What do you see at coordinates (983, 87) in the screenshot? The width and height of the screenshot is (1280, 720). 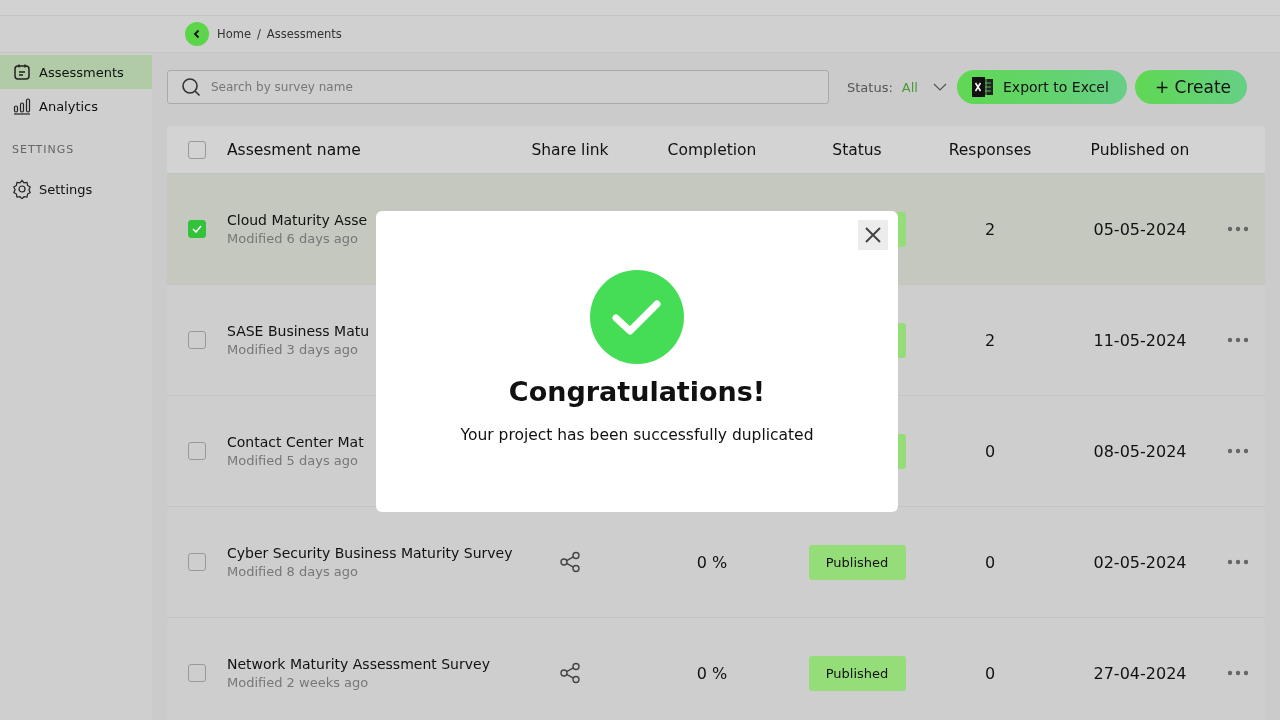 I see `spreadsheet-icon` at bounding box center [983, 87].